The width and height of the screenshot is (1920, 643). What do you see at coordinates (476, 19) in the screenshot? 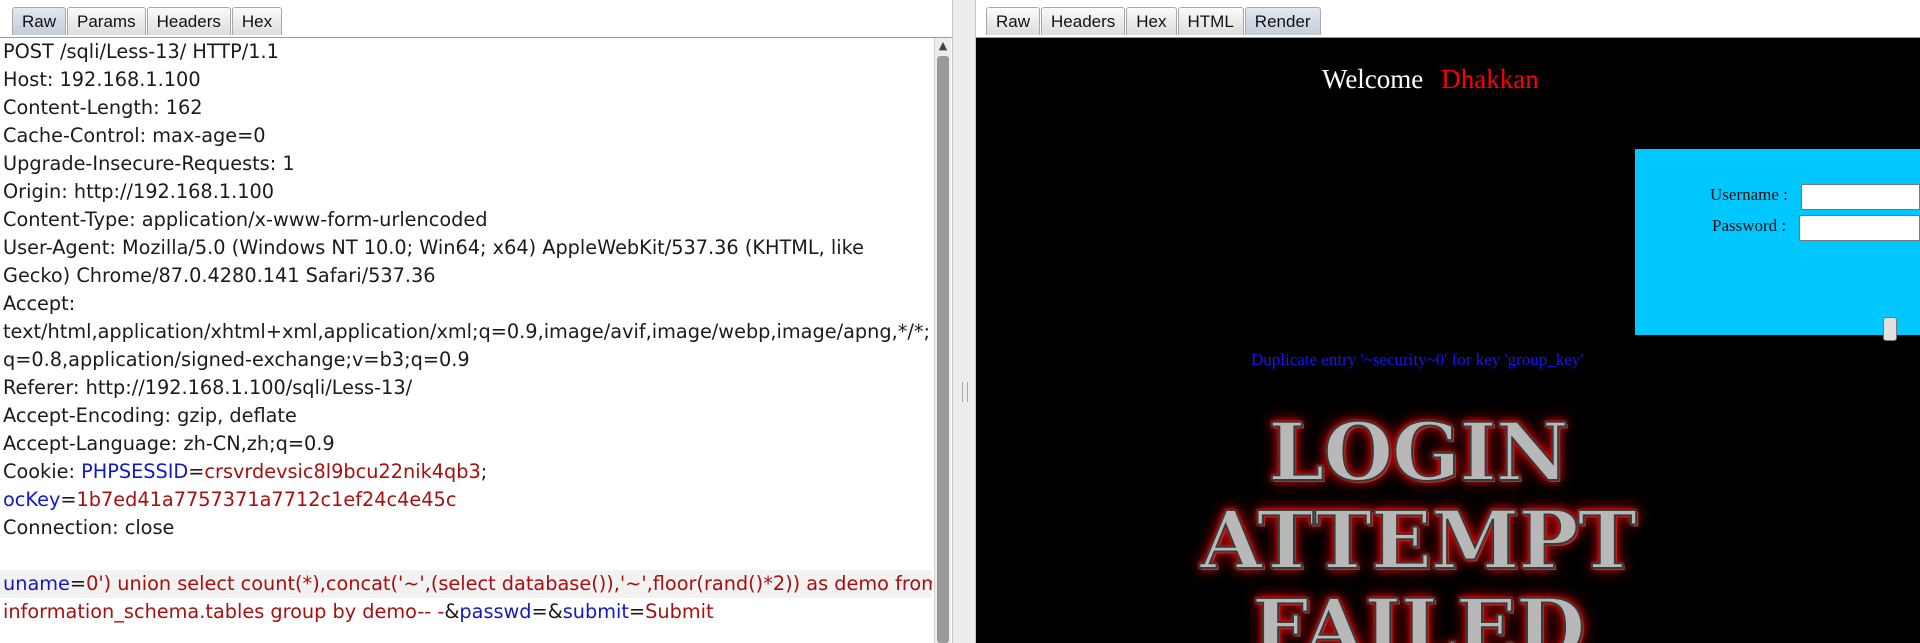
I see `request-tab-bar: Raw Params Headers Hex` at bounding box center [476, 19].